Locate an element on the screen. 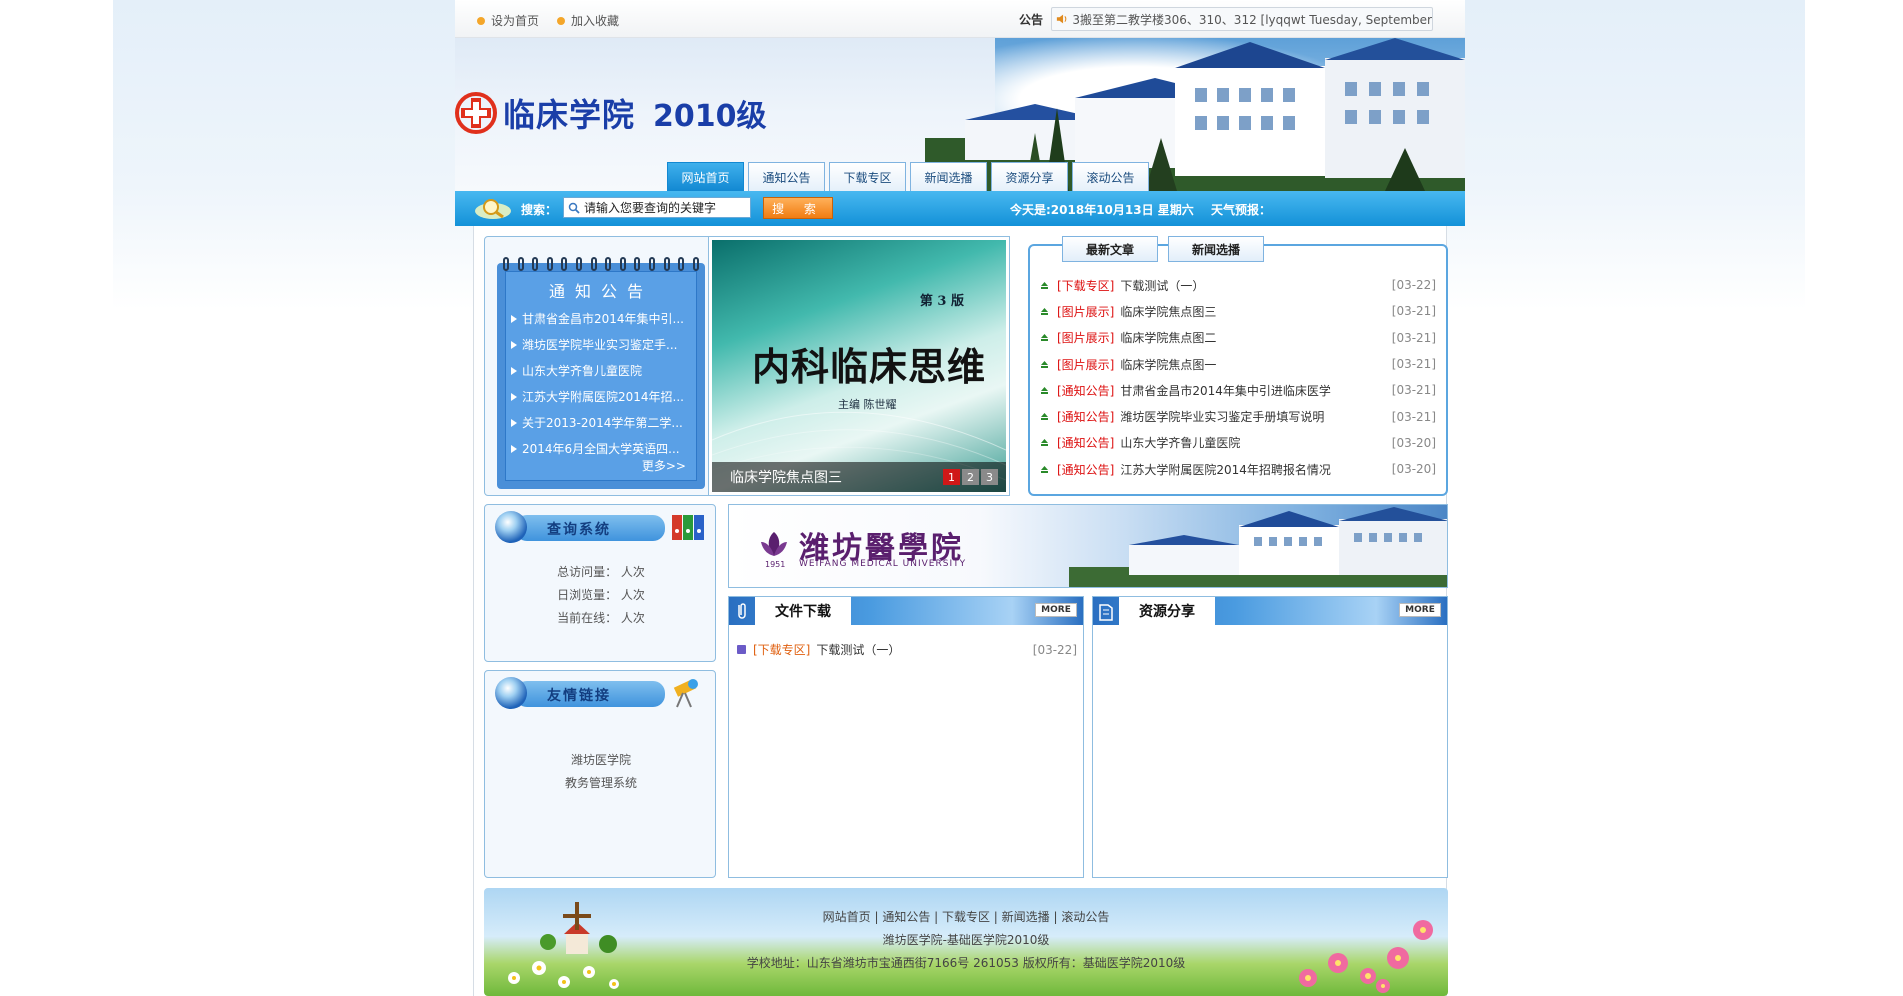 This screenshot has width=1903, height=996. slide-pager: 1 2 3 is located at coordinates (970, 477).